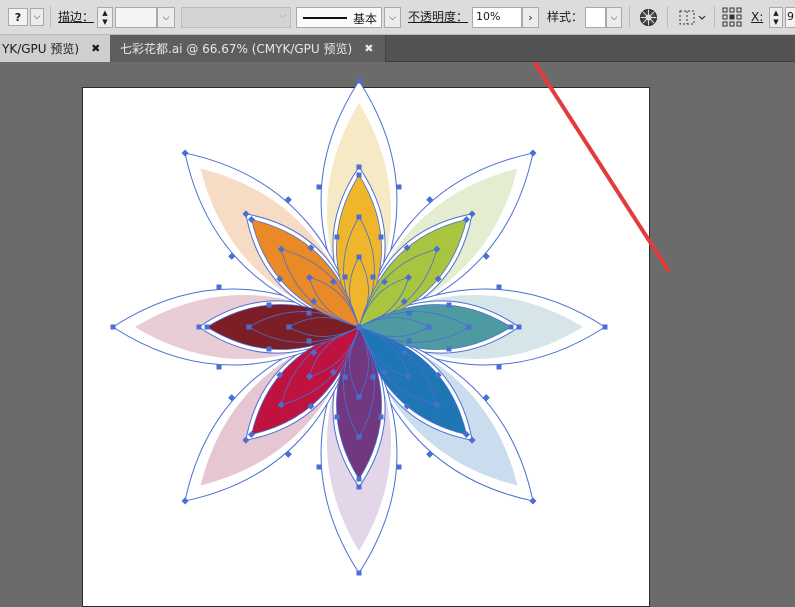 This screenshot has width=795, height=607. I want to click on recolor-artwork-icon, so click(648, 17).